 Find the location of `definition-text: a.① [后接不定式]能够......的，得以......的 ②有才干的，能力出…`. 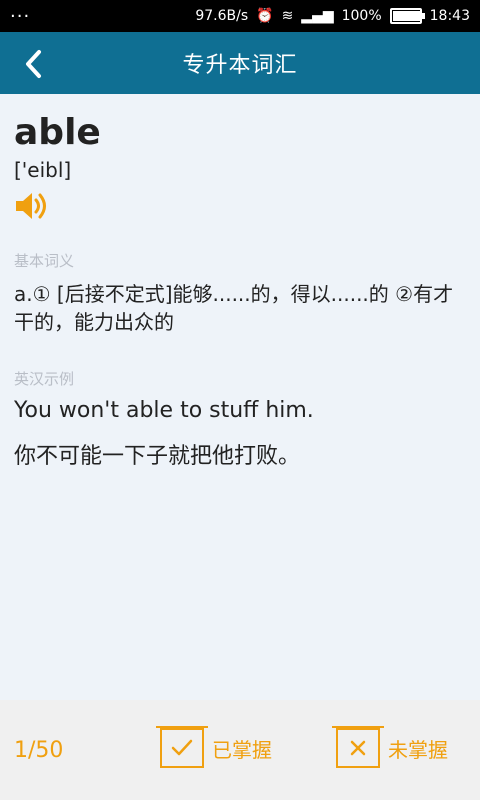

definition-text: a.① [后接不定式]能够......的，得以......的 ②有才干的，能力出… is located at coordinates (234, 308).